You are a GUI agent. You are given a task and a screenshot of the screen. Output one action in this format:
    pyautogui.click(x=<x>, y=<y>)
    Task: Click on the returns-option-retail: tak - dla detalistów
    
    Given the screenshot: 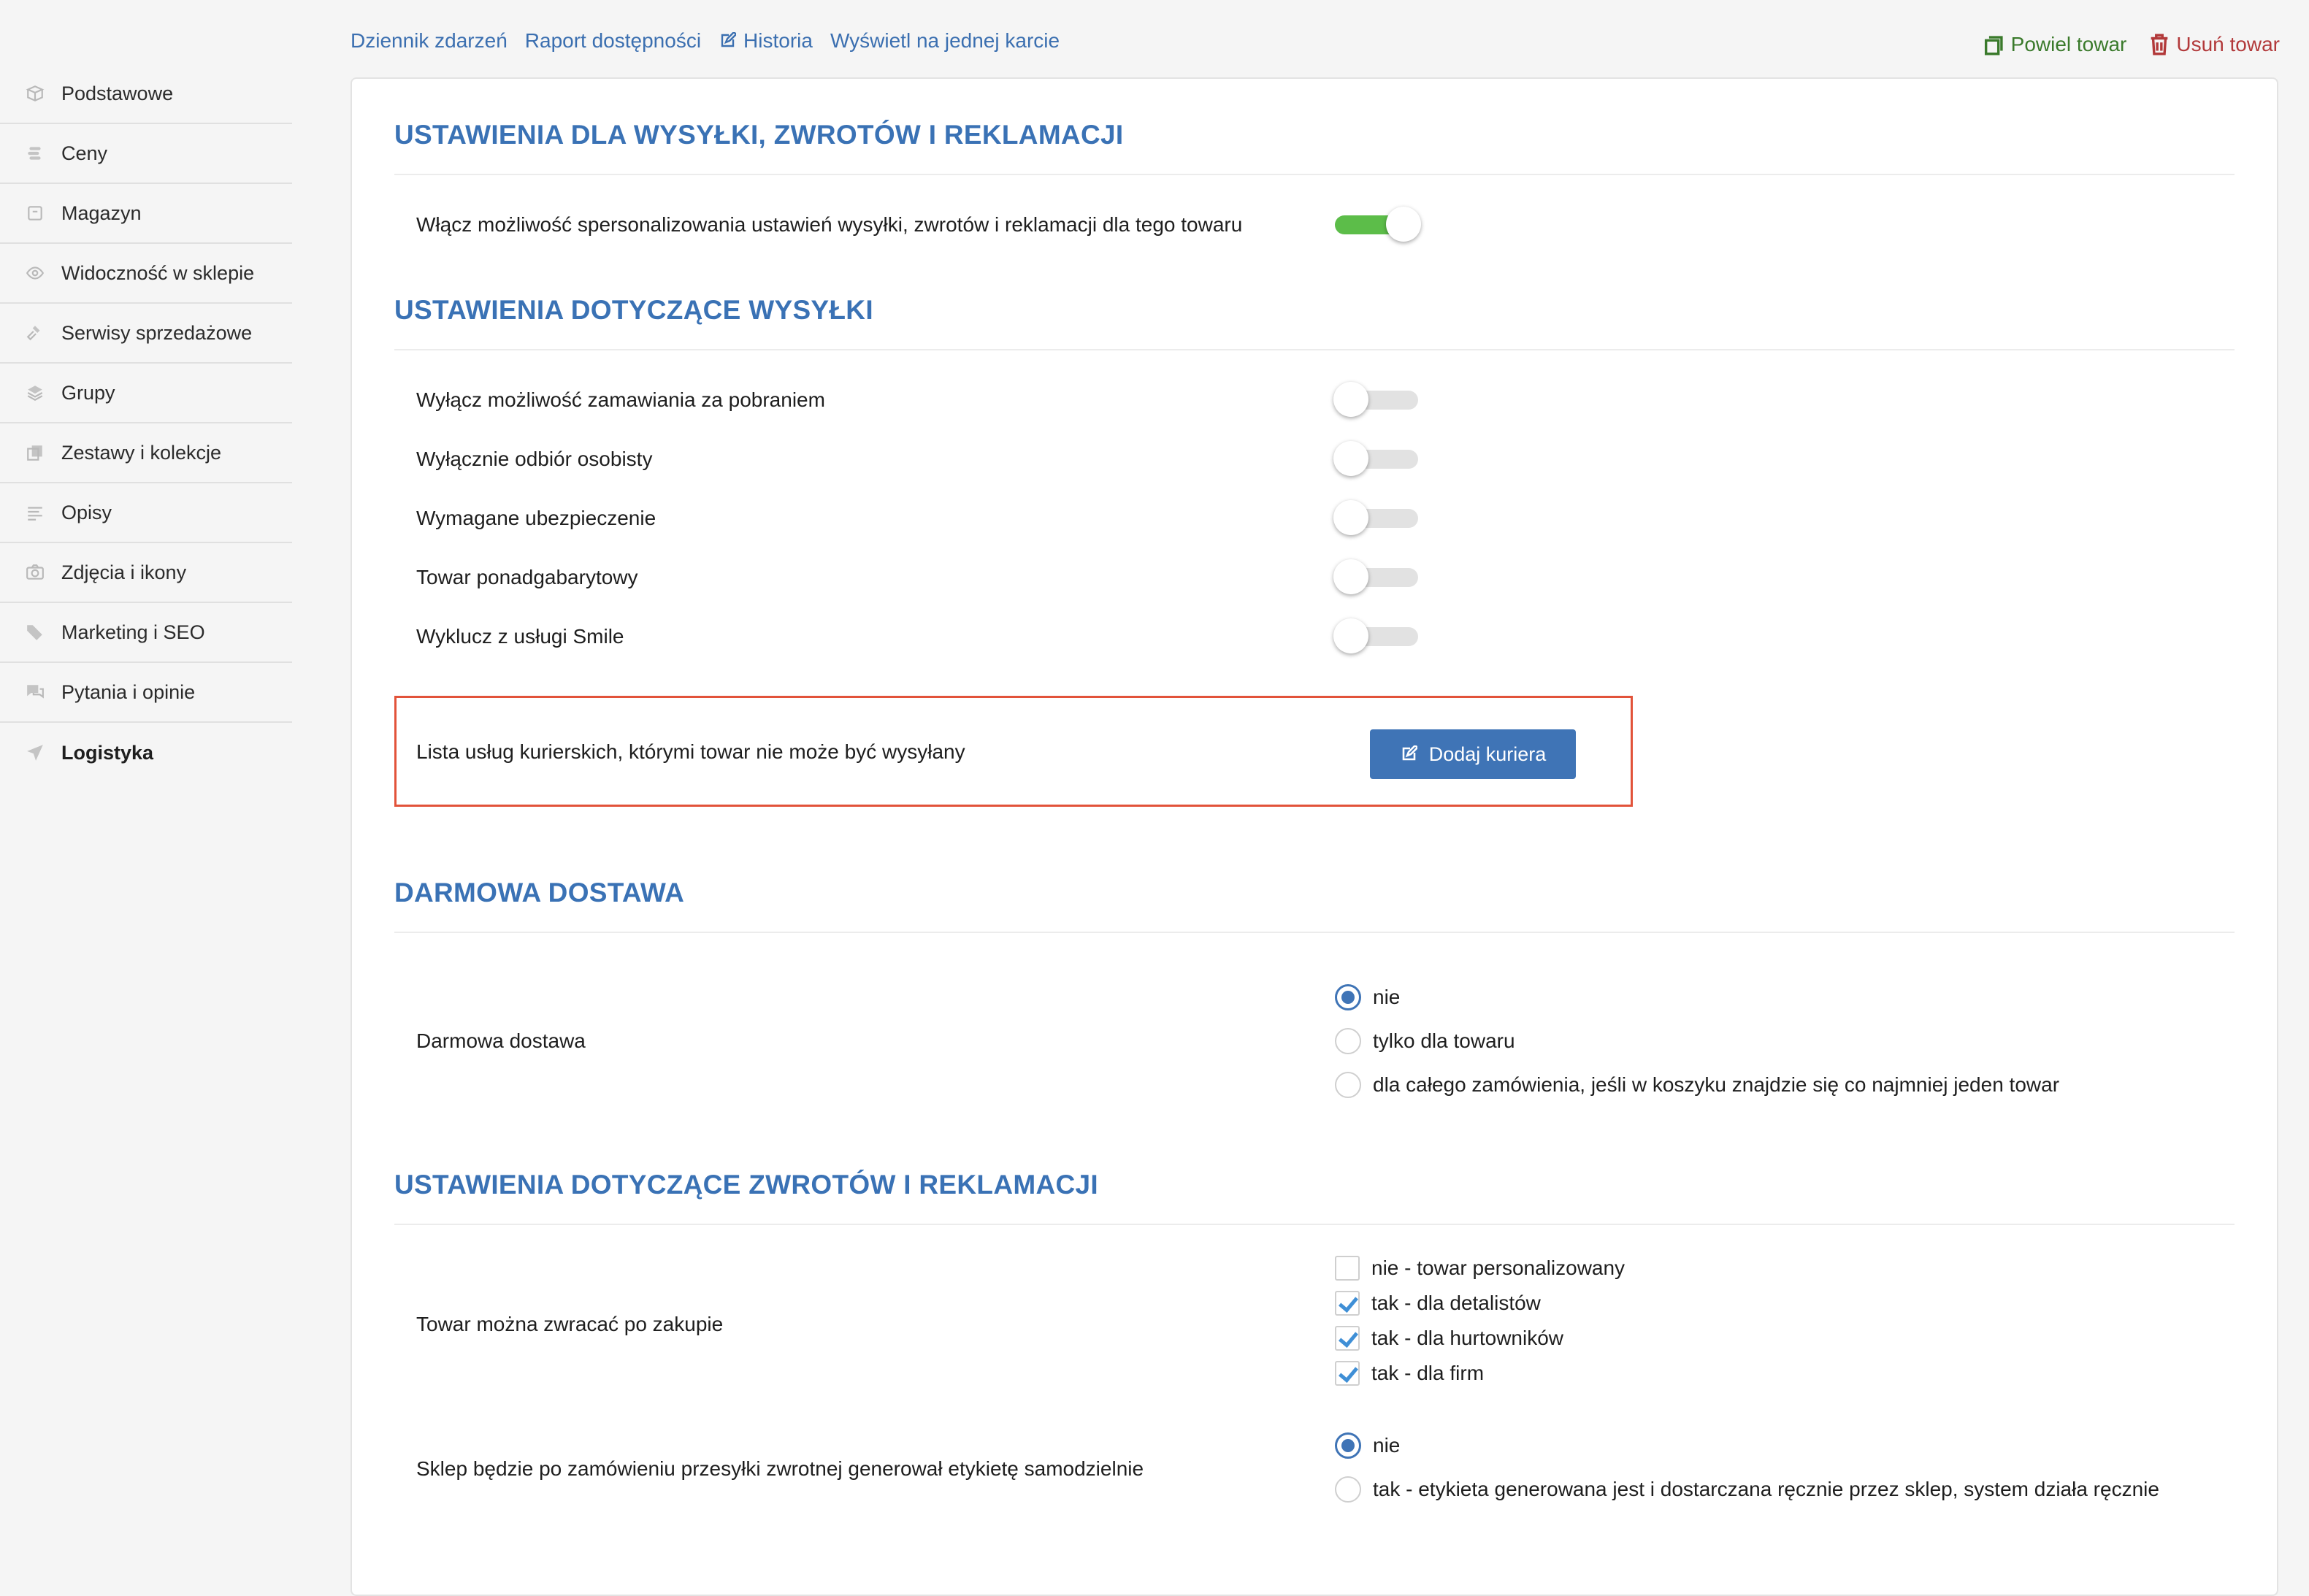 What is the action you would take?
    pyautogui.click(x=1438, y=1303)
    